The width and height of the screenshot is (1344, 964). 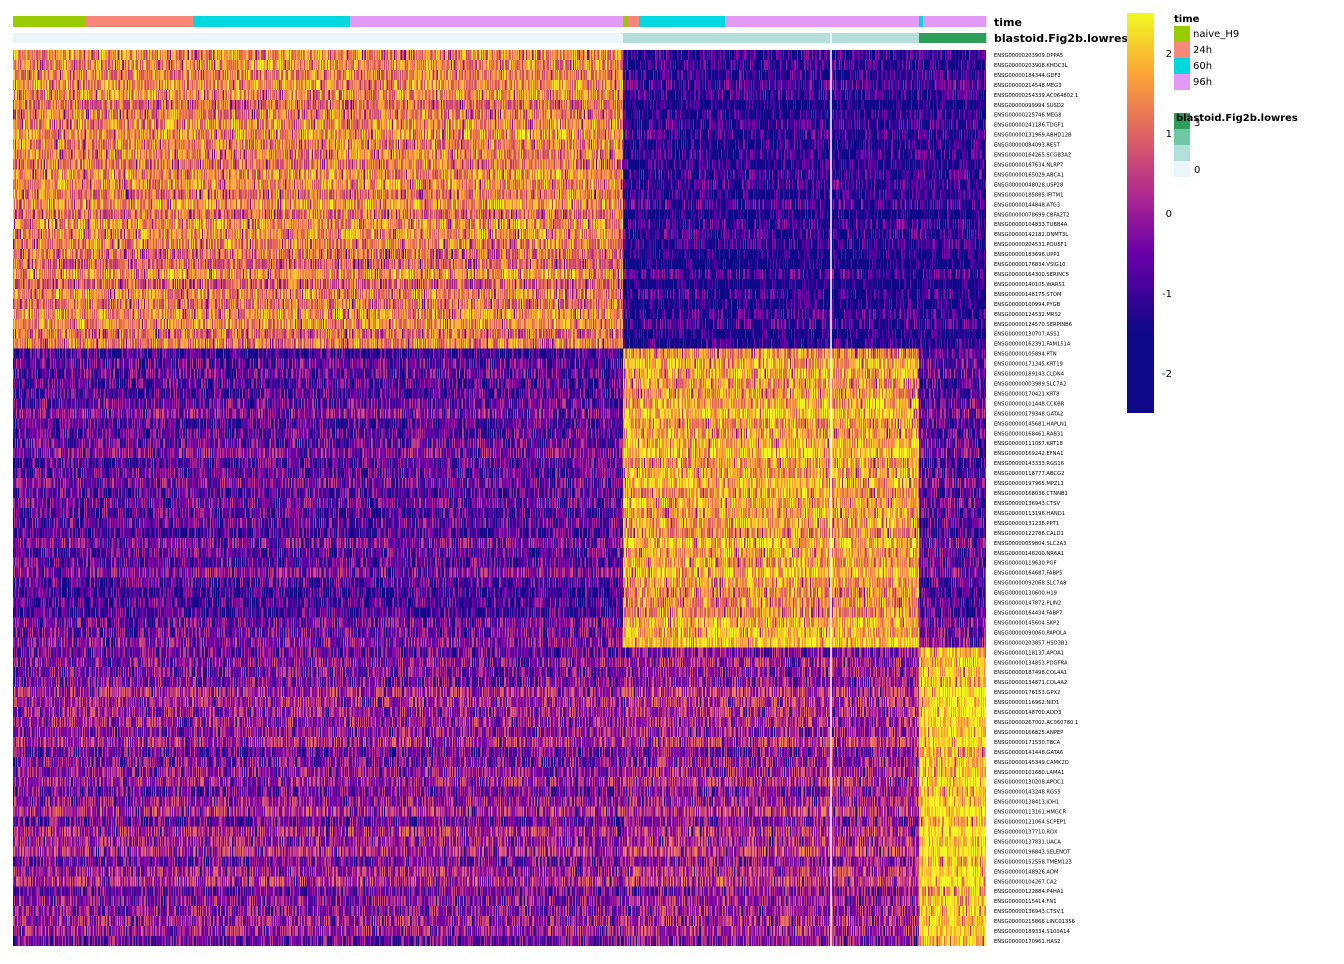 What do you see at coordinates (1197, 123) in the screenshot?
I see `blastoid-legend-tick-3: 3` at bounding box center [1197, 123].